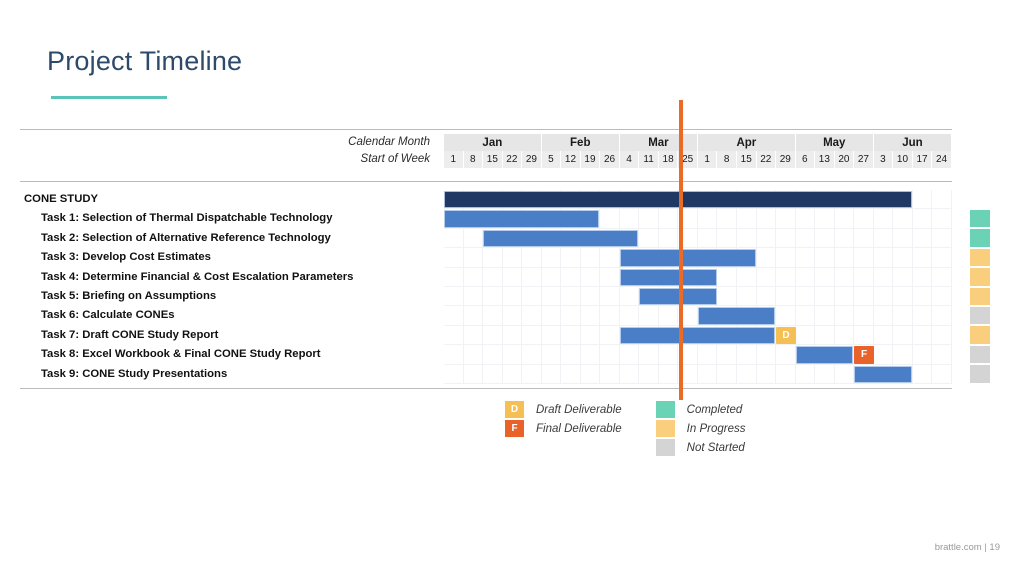  What do you see at coordinates (234, 199) in the screenshot?
I see `task-row-label-summary: CONE STUDY` at bounding box center [234, 199].